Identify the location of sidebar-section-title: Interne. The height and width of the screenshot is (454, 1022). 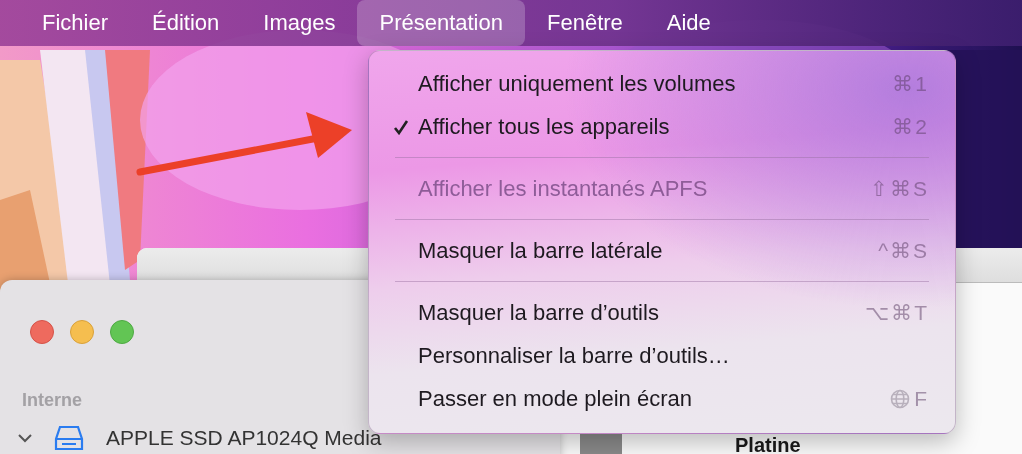
(52, 400).